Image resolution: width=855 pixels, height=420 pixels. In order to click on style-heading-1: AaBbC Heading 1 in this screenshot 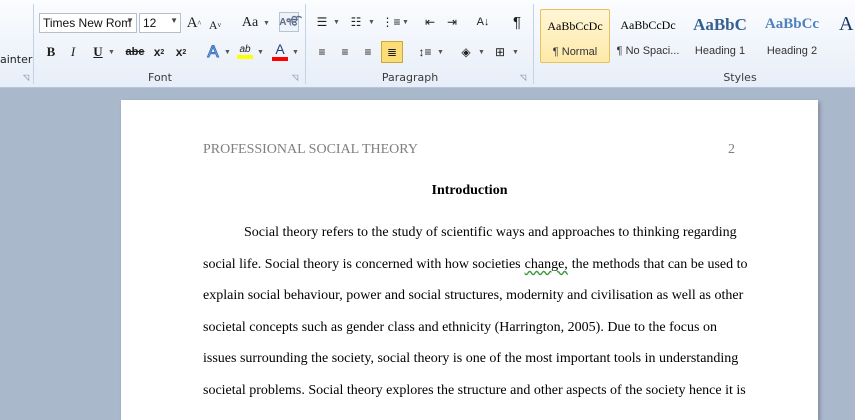, I will do `click(720, 36)`.